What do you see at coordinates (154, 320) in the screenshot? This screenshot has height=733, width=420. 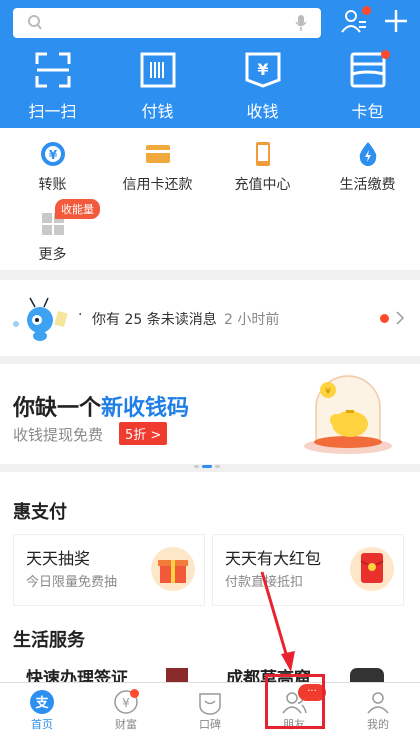 I see `unread-message-text: 你有 25 条未读消息` at bounding box center [154, 320].